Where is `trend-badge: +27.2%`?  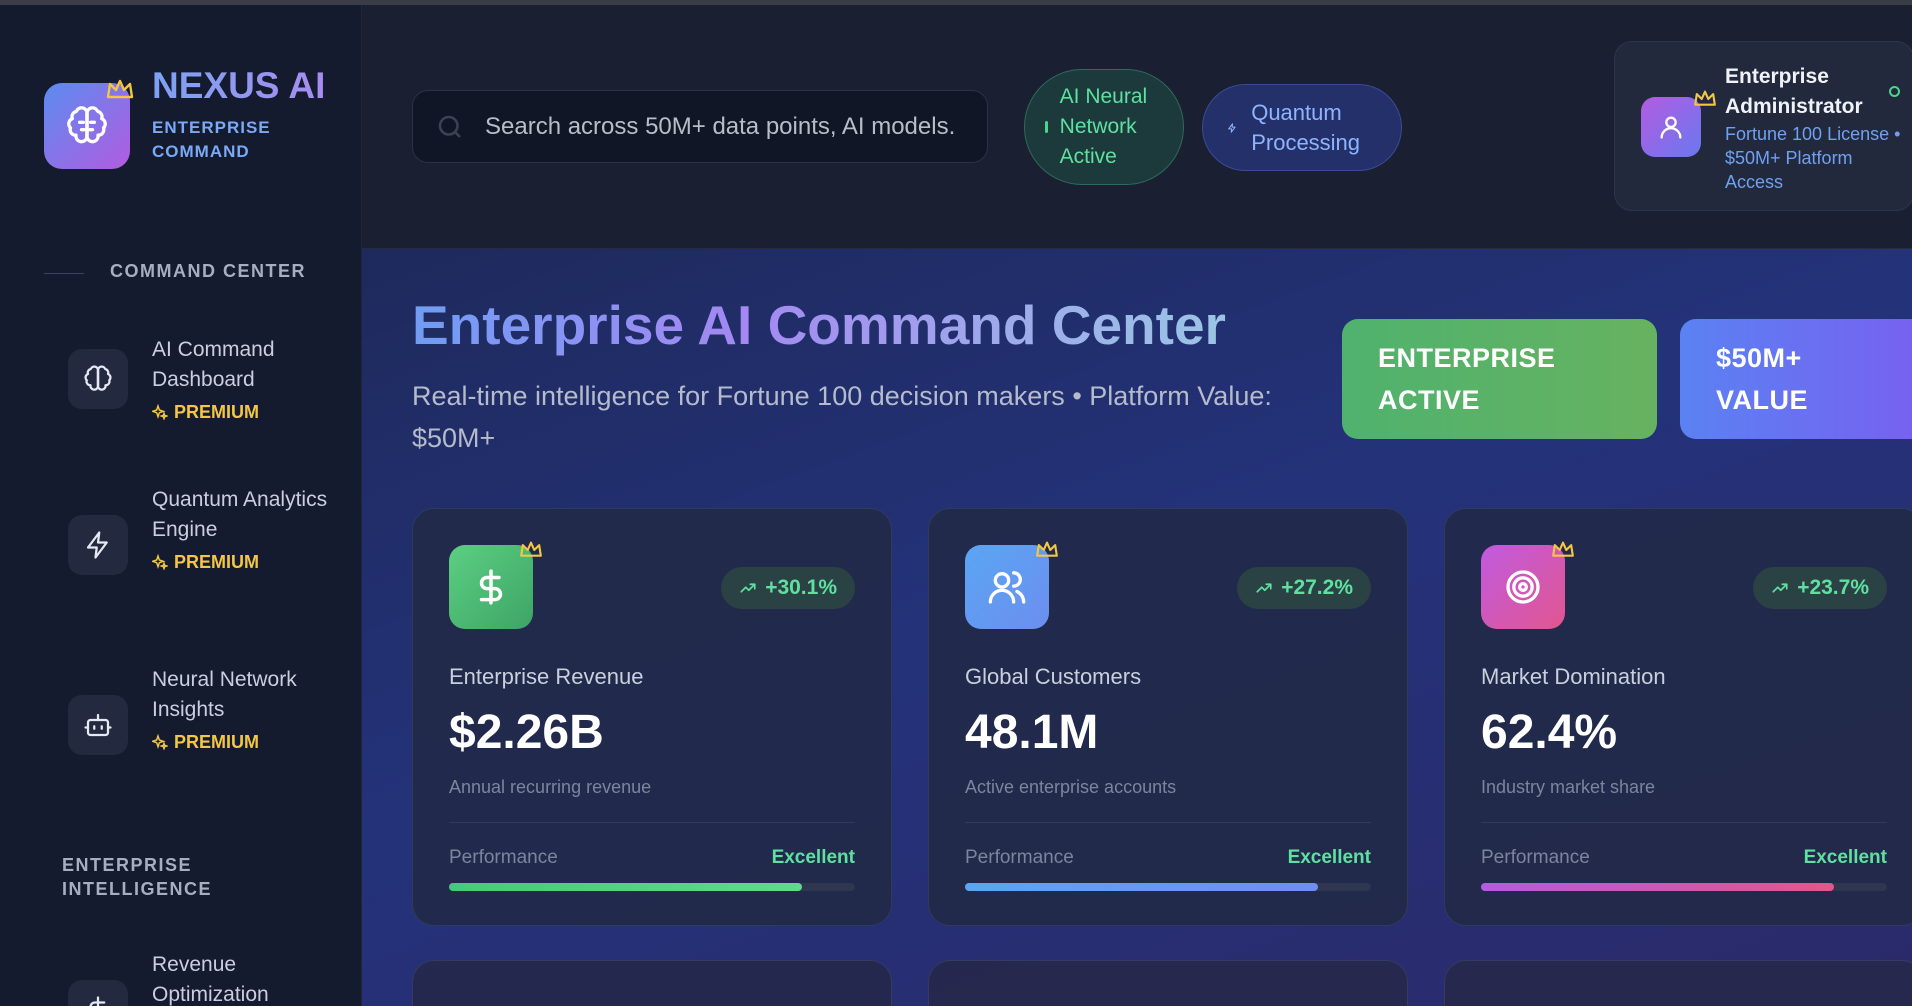 trend-badge: +27.2% is located at coordinates (1304, 588).